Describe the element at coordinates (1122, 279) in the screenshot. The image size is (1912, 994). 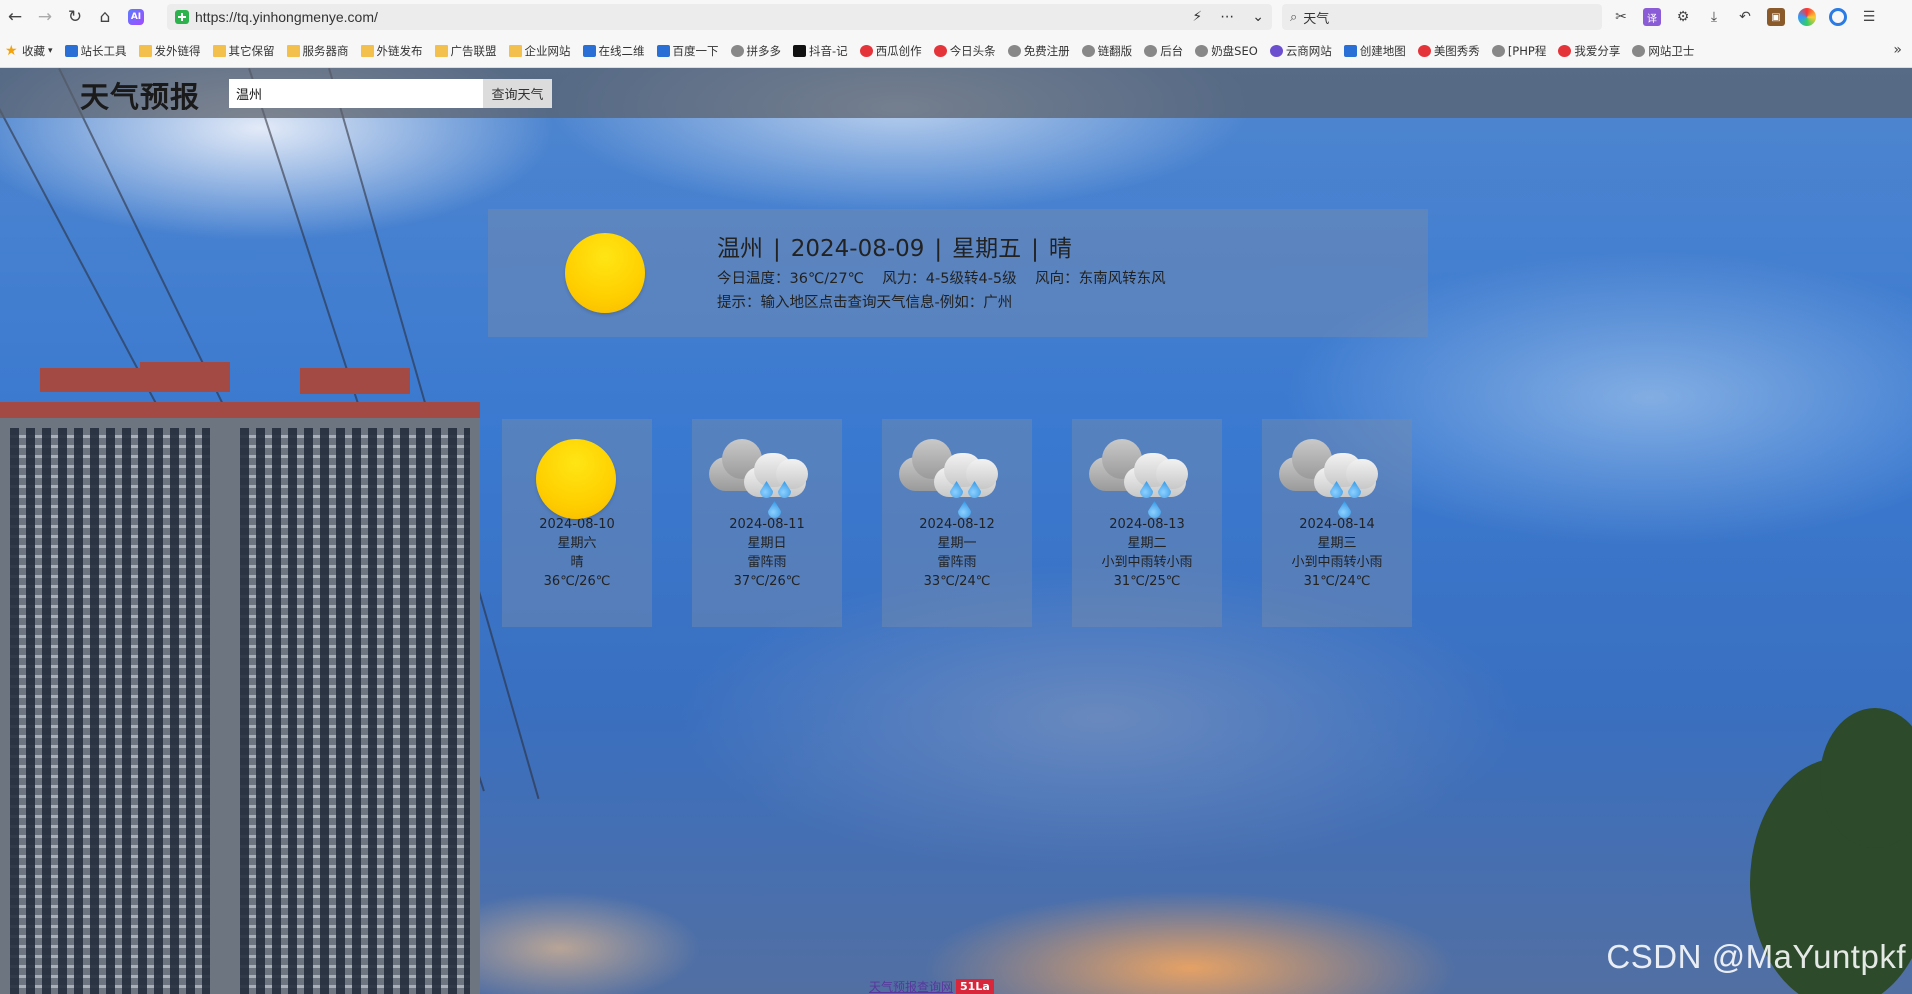
I see `today-wind-direction: 东南风转东风` at that location.